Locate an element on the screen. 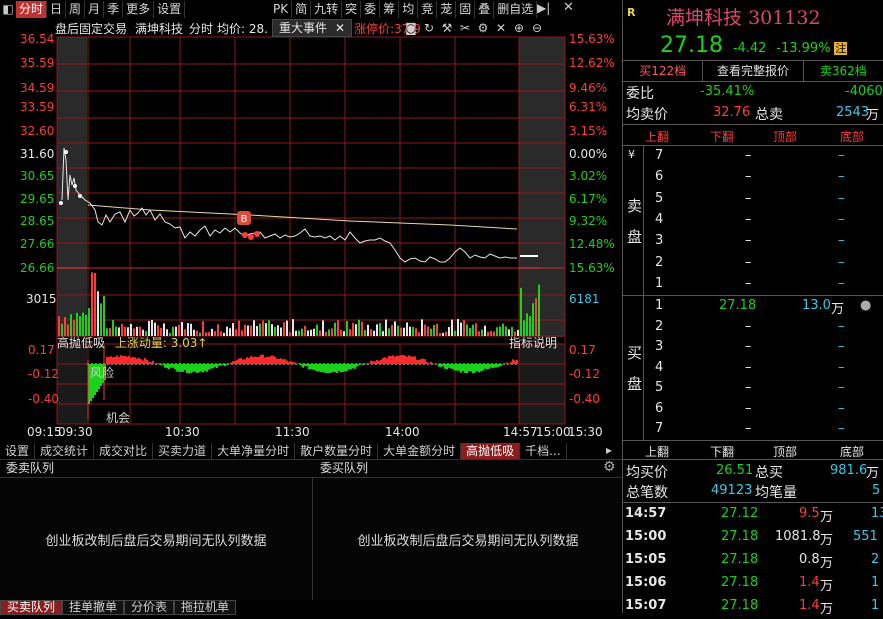  level-volume: – is located at coordinates (841, 408).